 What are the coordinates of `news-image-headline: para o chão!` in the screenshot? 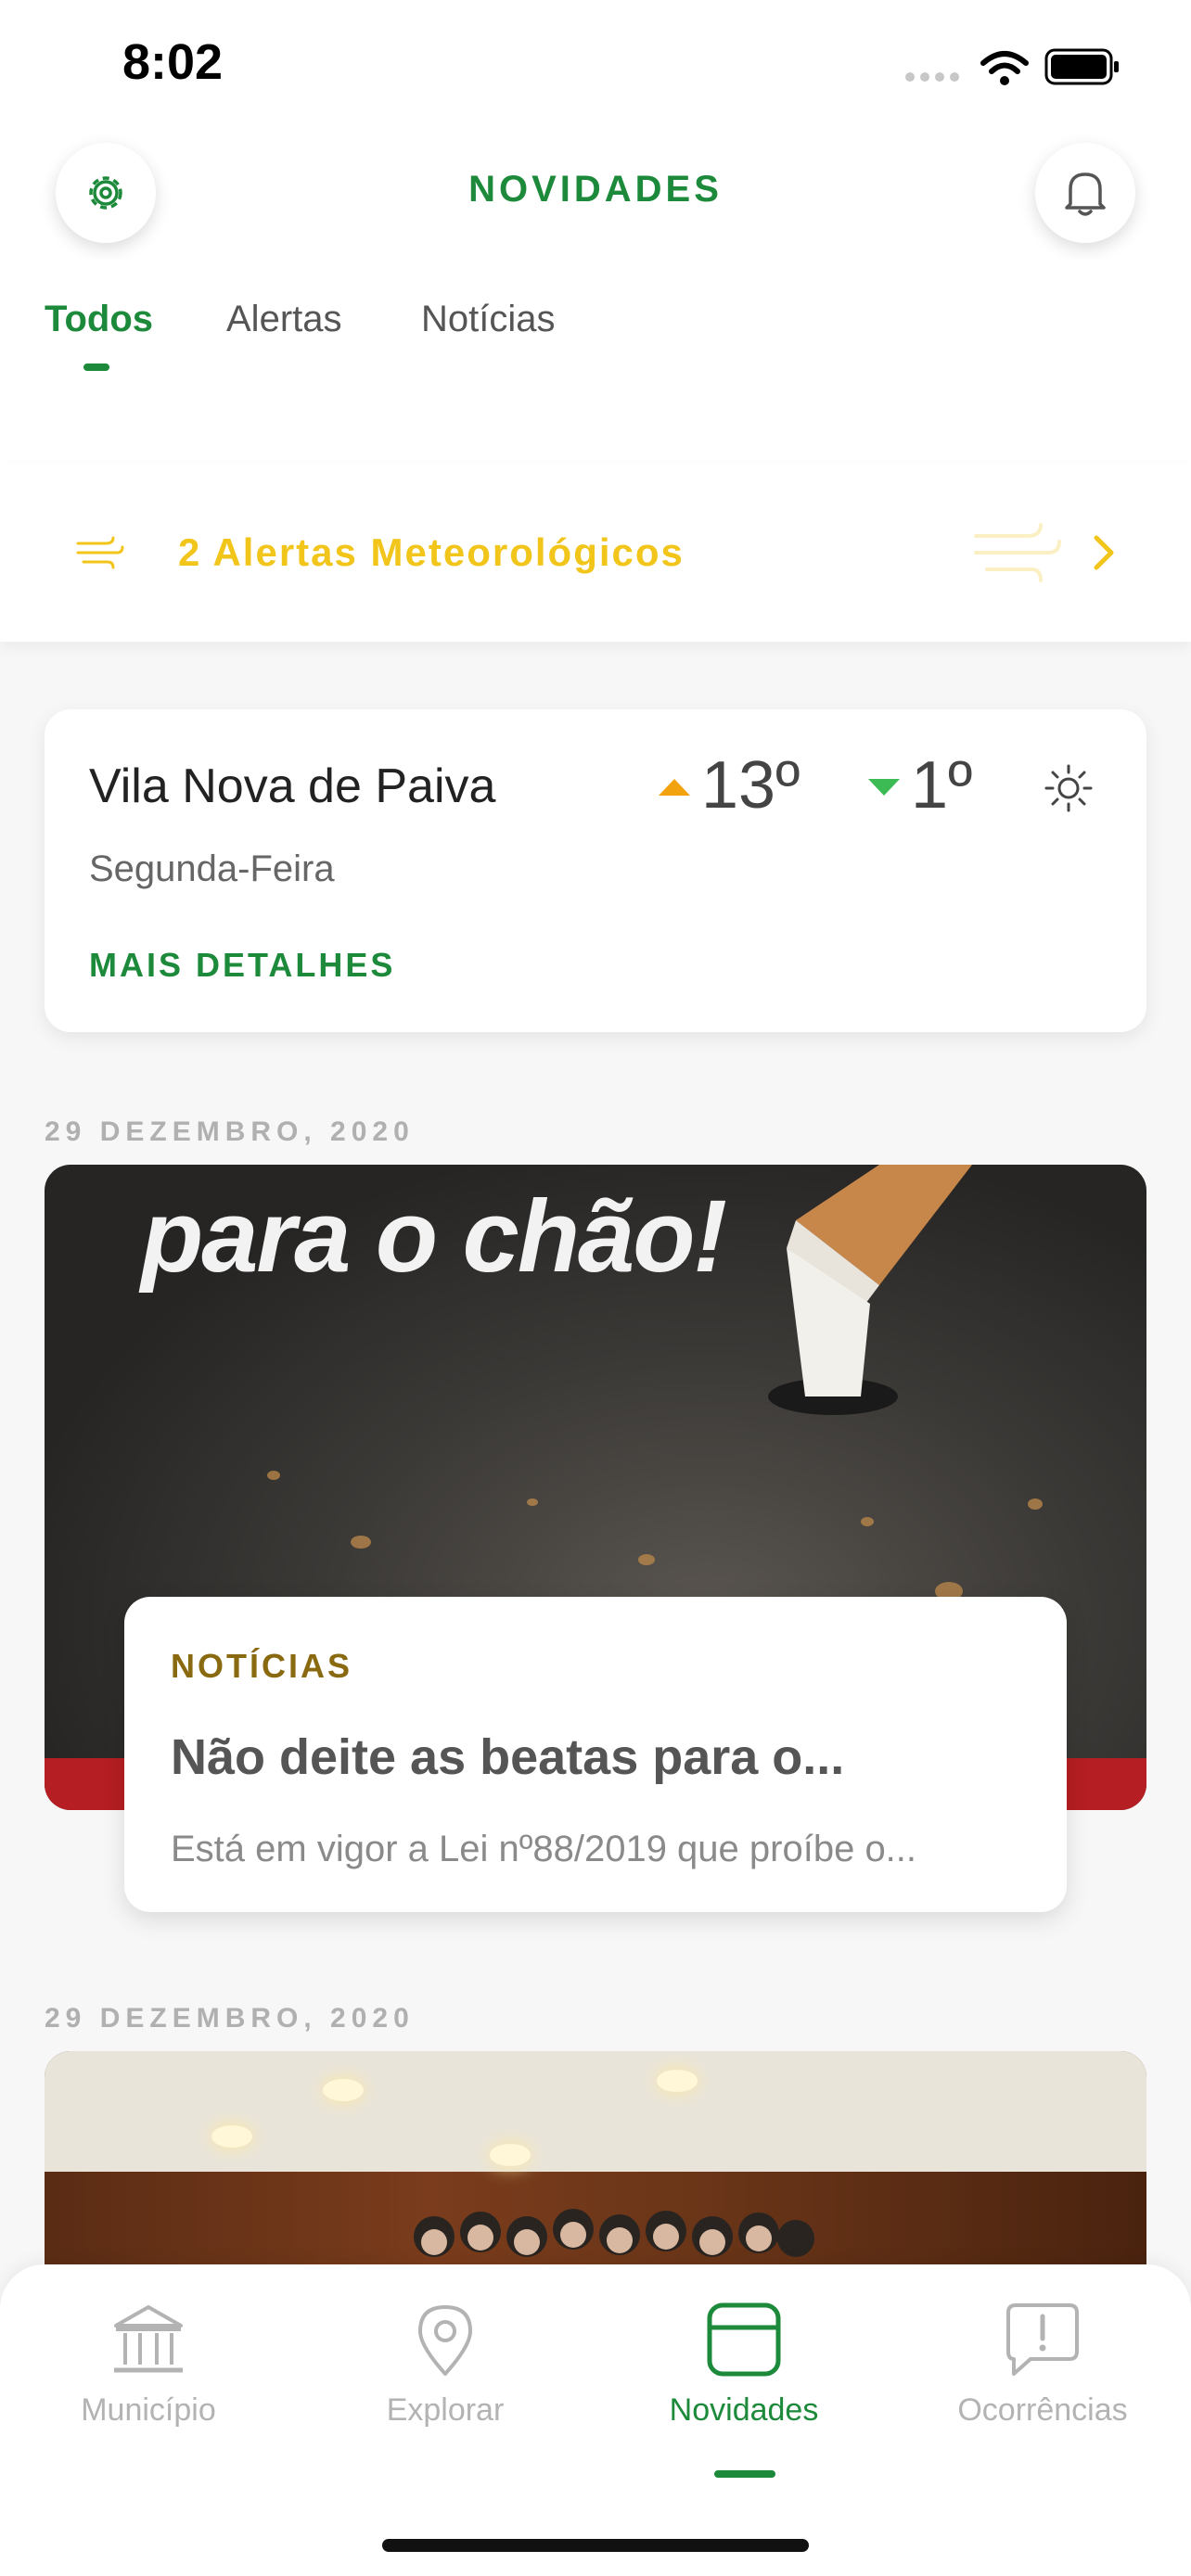 It's located at (434, 1237).